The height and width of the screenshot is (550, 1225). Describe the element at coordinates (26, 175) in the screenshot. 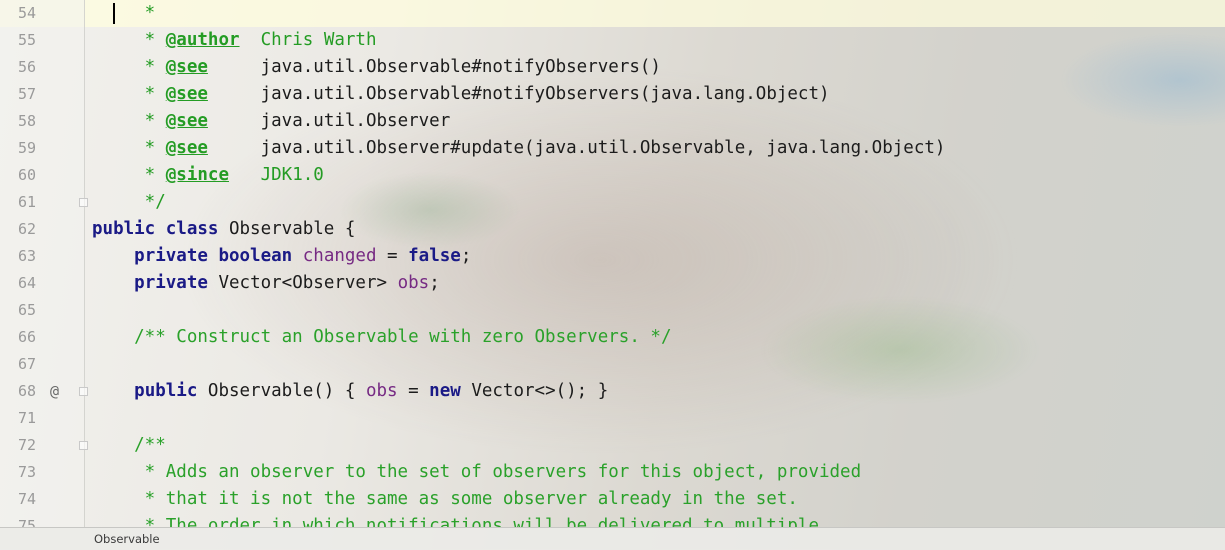

I see `line-number: 60` at that location.